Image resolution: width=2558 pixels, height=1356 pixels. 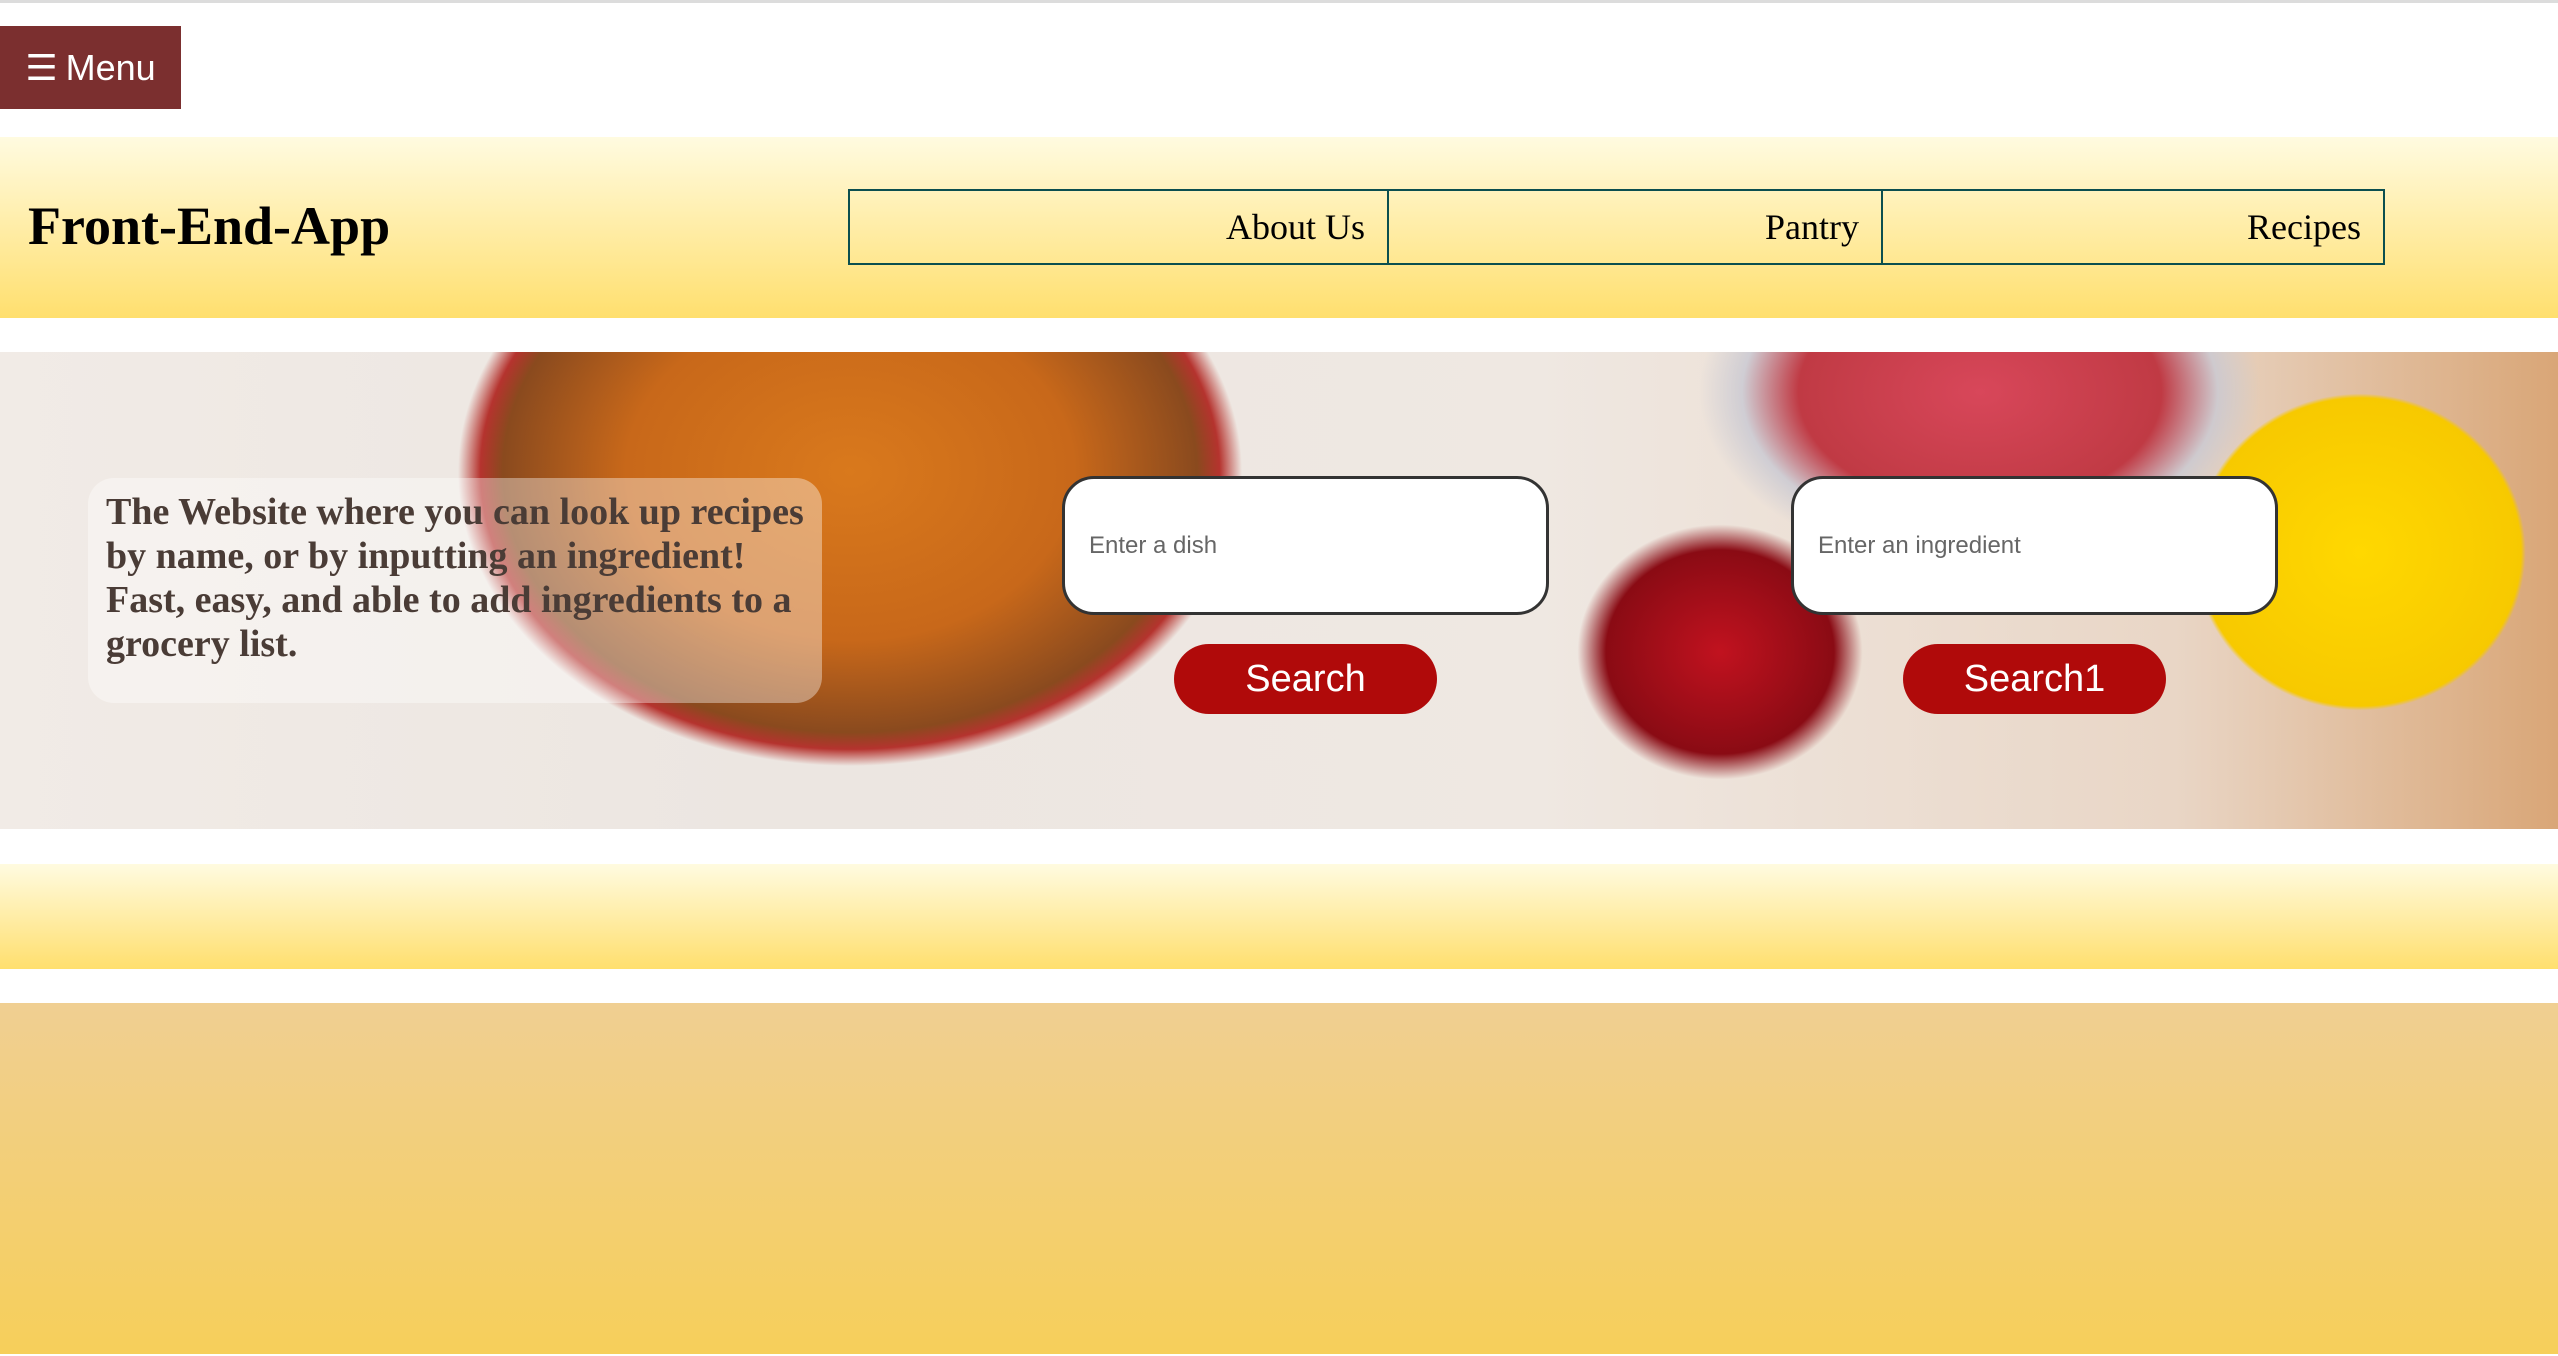 I want to click on site-title: Front-End-App, so click(x=209, y=226).